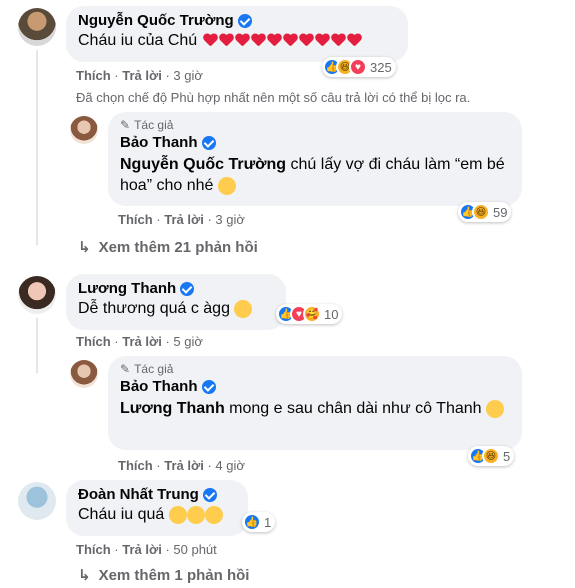 The image size is (575, 588). What do you see at coordinates (127, 288) in the screenshot?
I see `commenter-name: Lương Thanh` at bounding box center [127, 288].